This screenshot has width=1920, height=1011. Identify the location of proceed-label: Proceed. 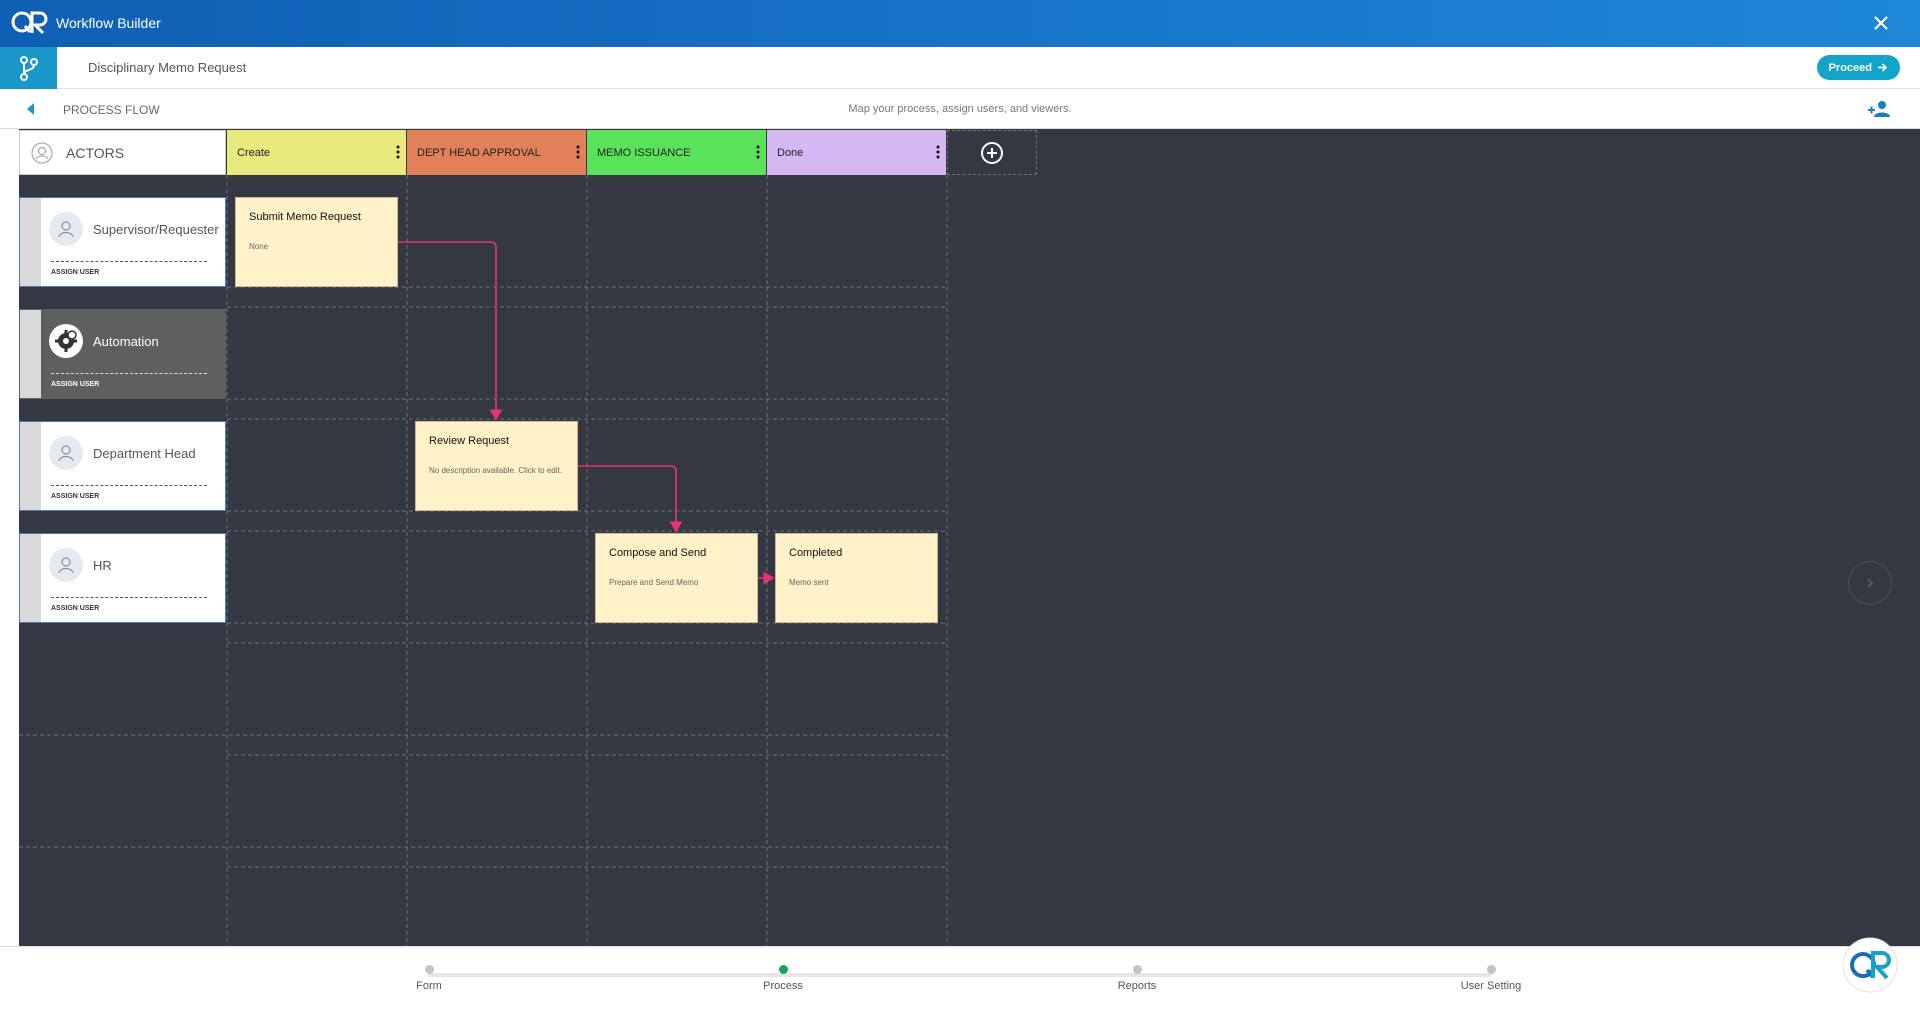
(1850, 67).